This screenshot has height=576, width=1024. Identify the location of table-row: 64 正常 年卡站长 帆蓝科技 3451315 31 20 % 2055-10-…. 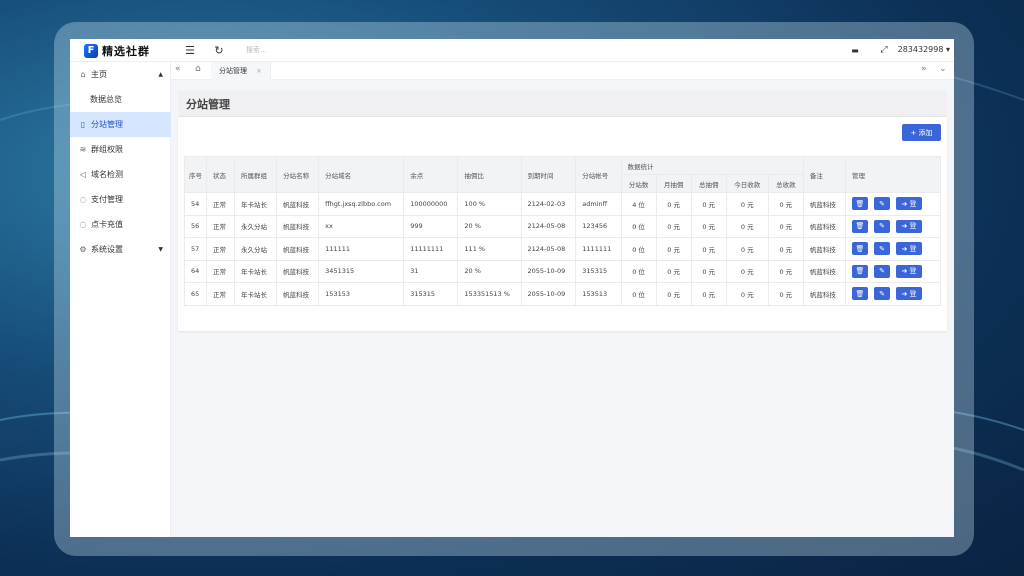
(562, 271).